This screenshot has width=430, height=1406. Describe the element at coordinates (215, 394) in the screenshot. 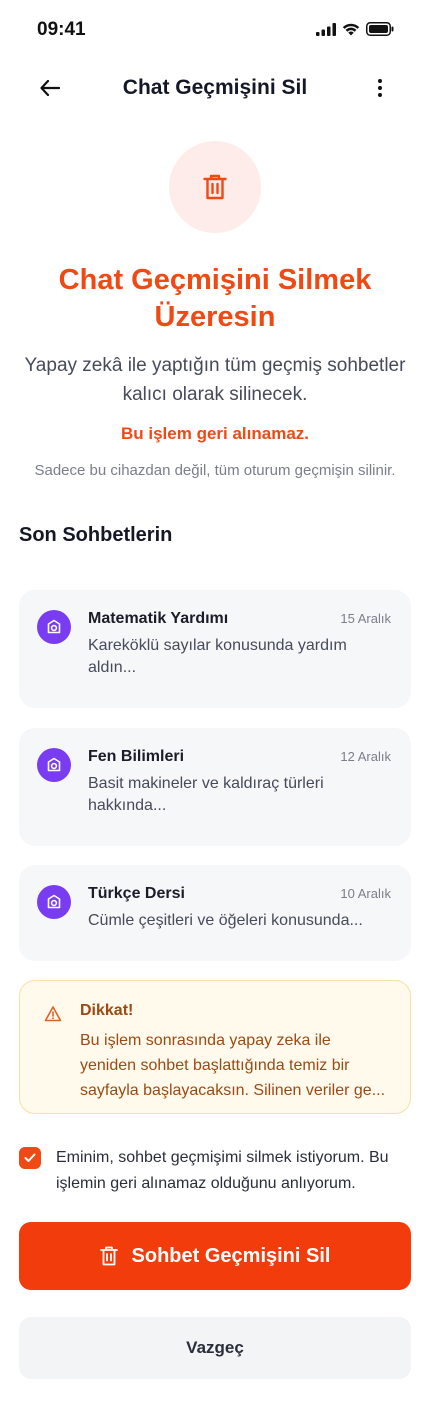

I see `hero-description-line-2: kalıcı olarak silinecek.` at that location.